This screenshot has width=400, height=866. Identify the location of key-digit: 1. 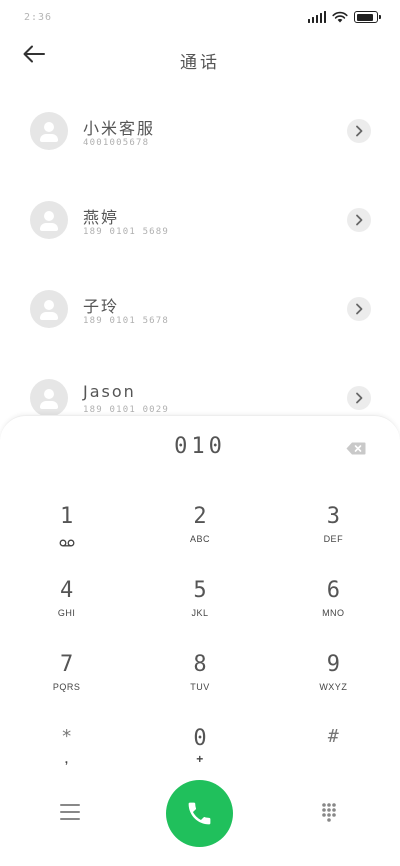
(67, 516).